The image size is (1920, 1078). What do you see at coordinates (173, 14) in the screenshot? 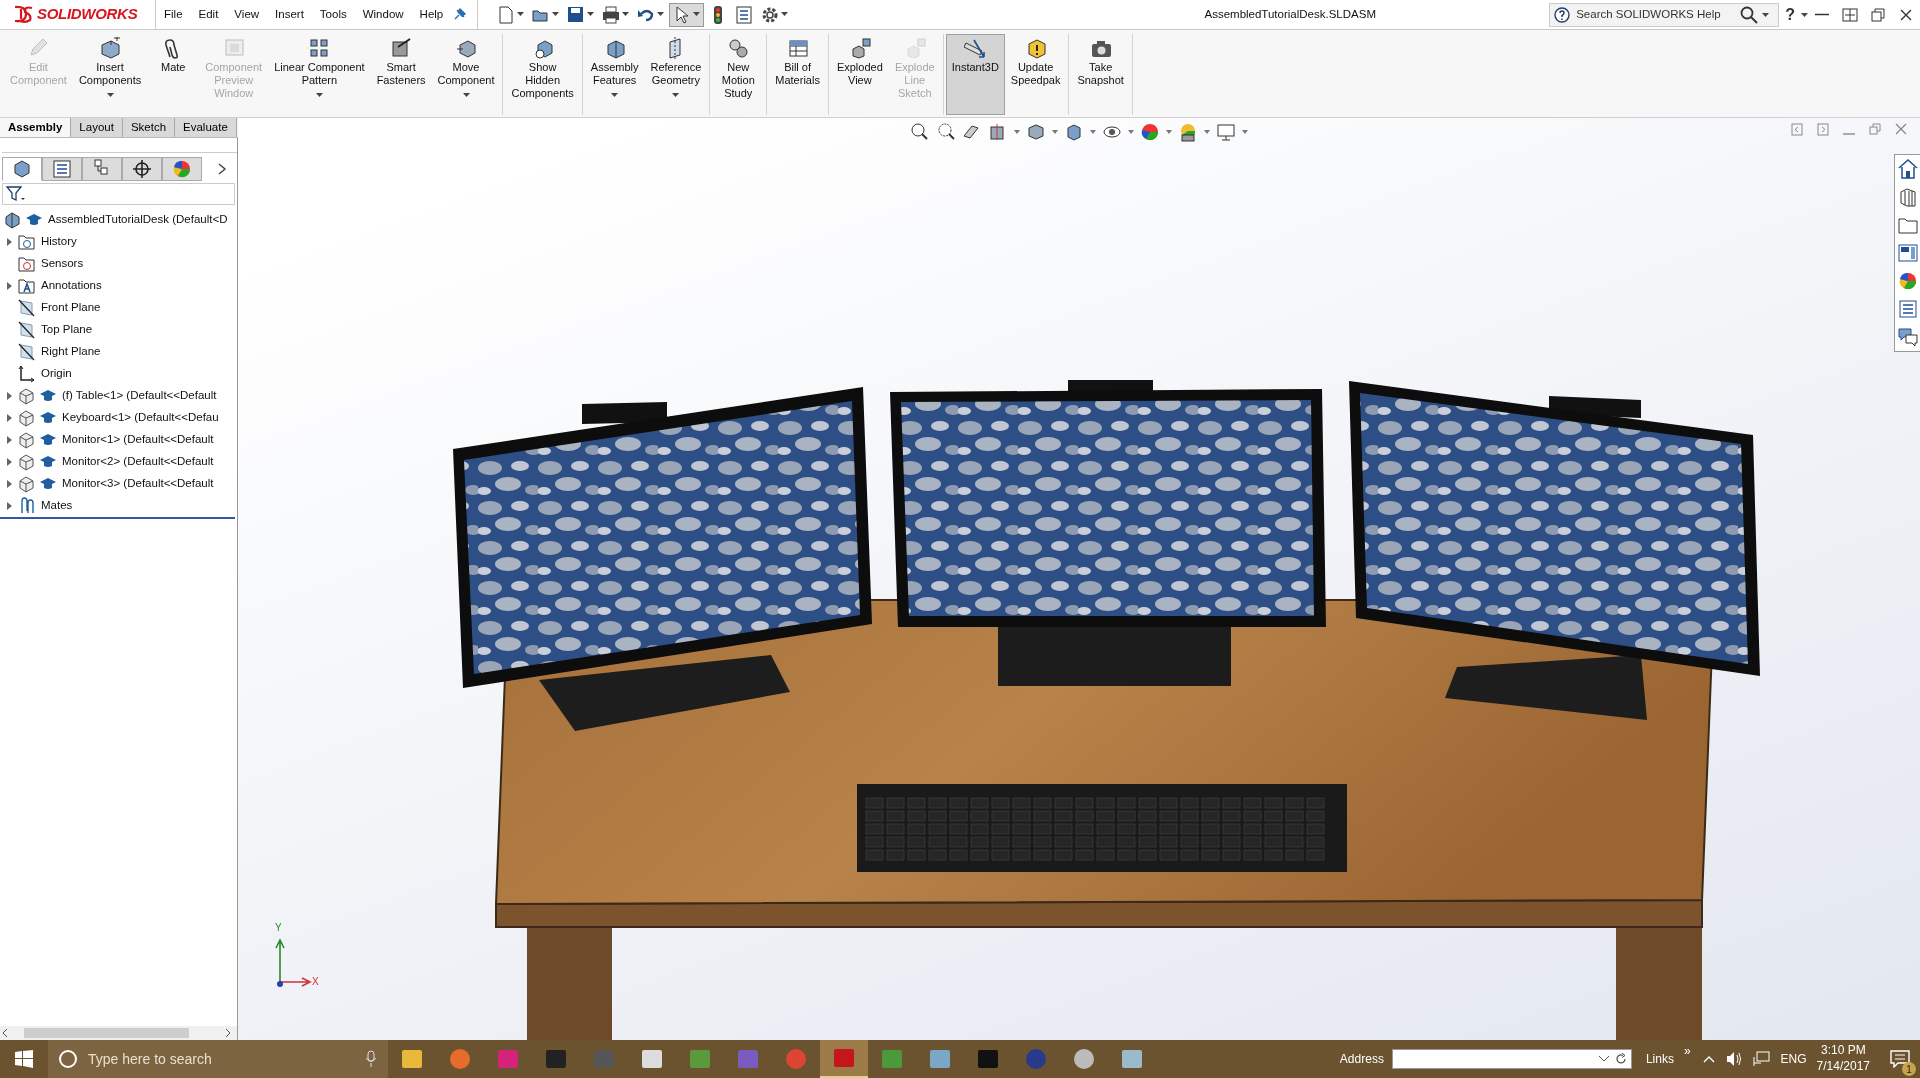
I see `menu-item: File` at bounding box center [173, 14].